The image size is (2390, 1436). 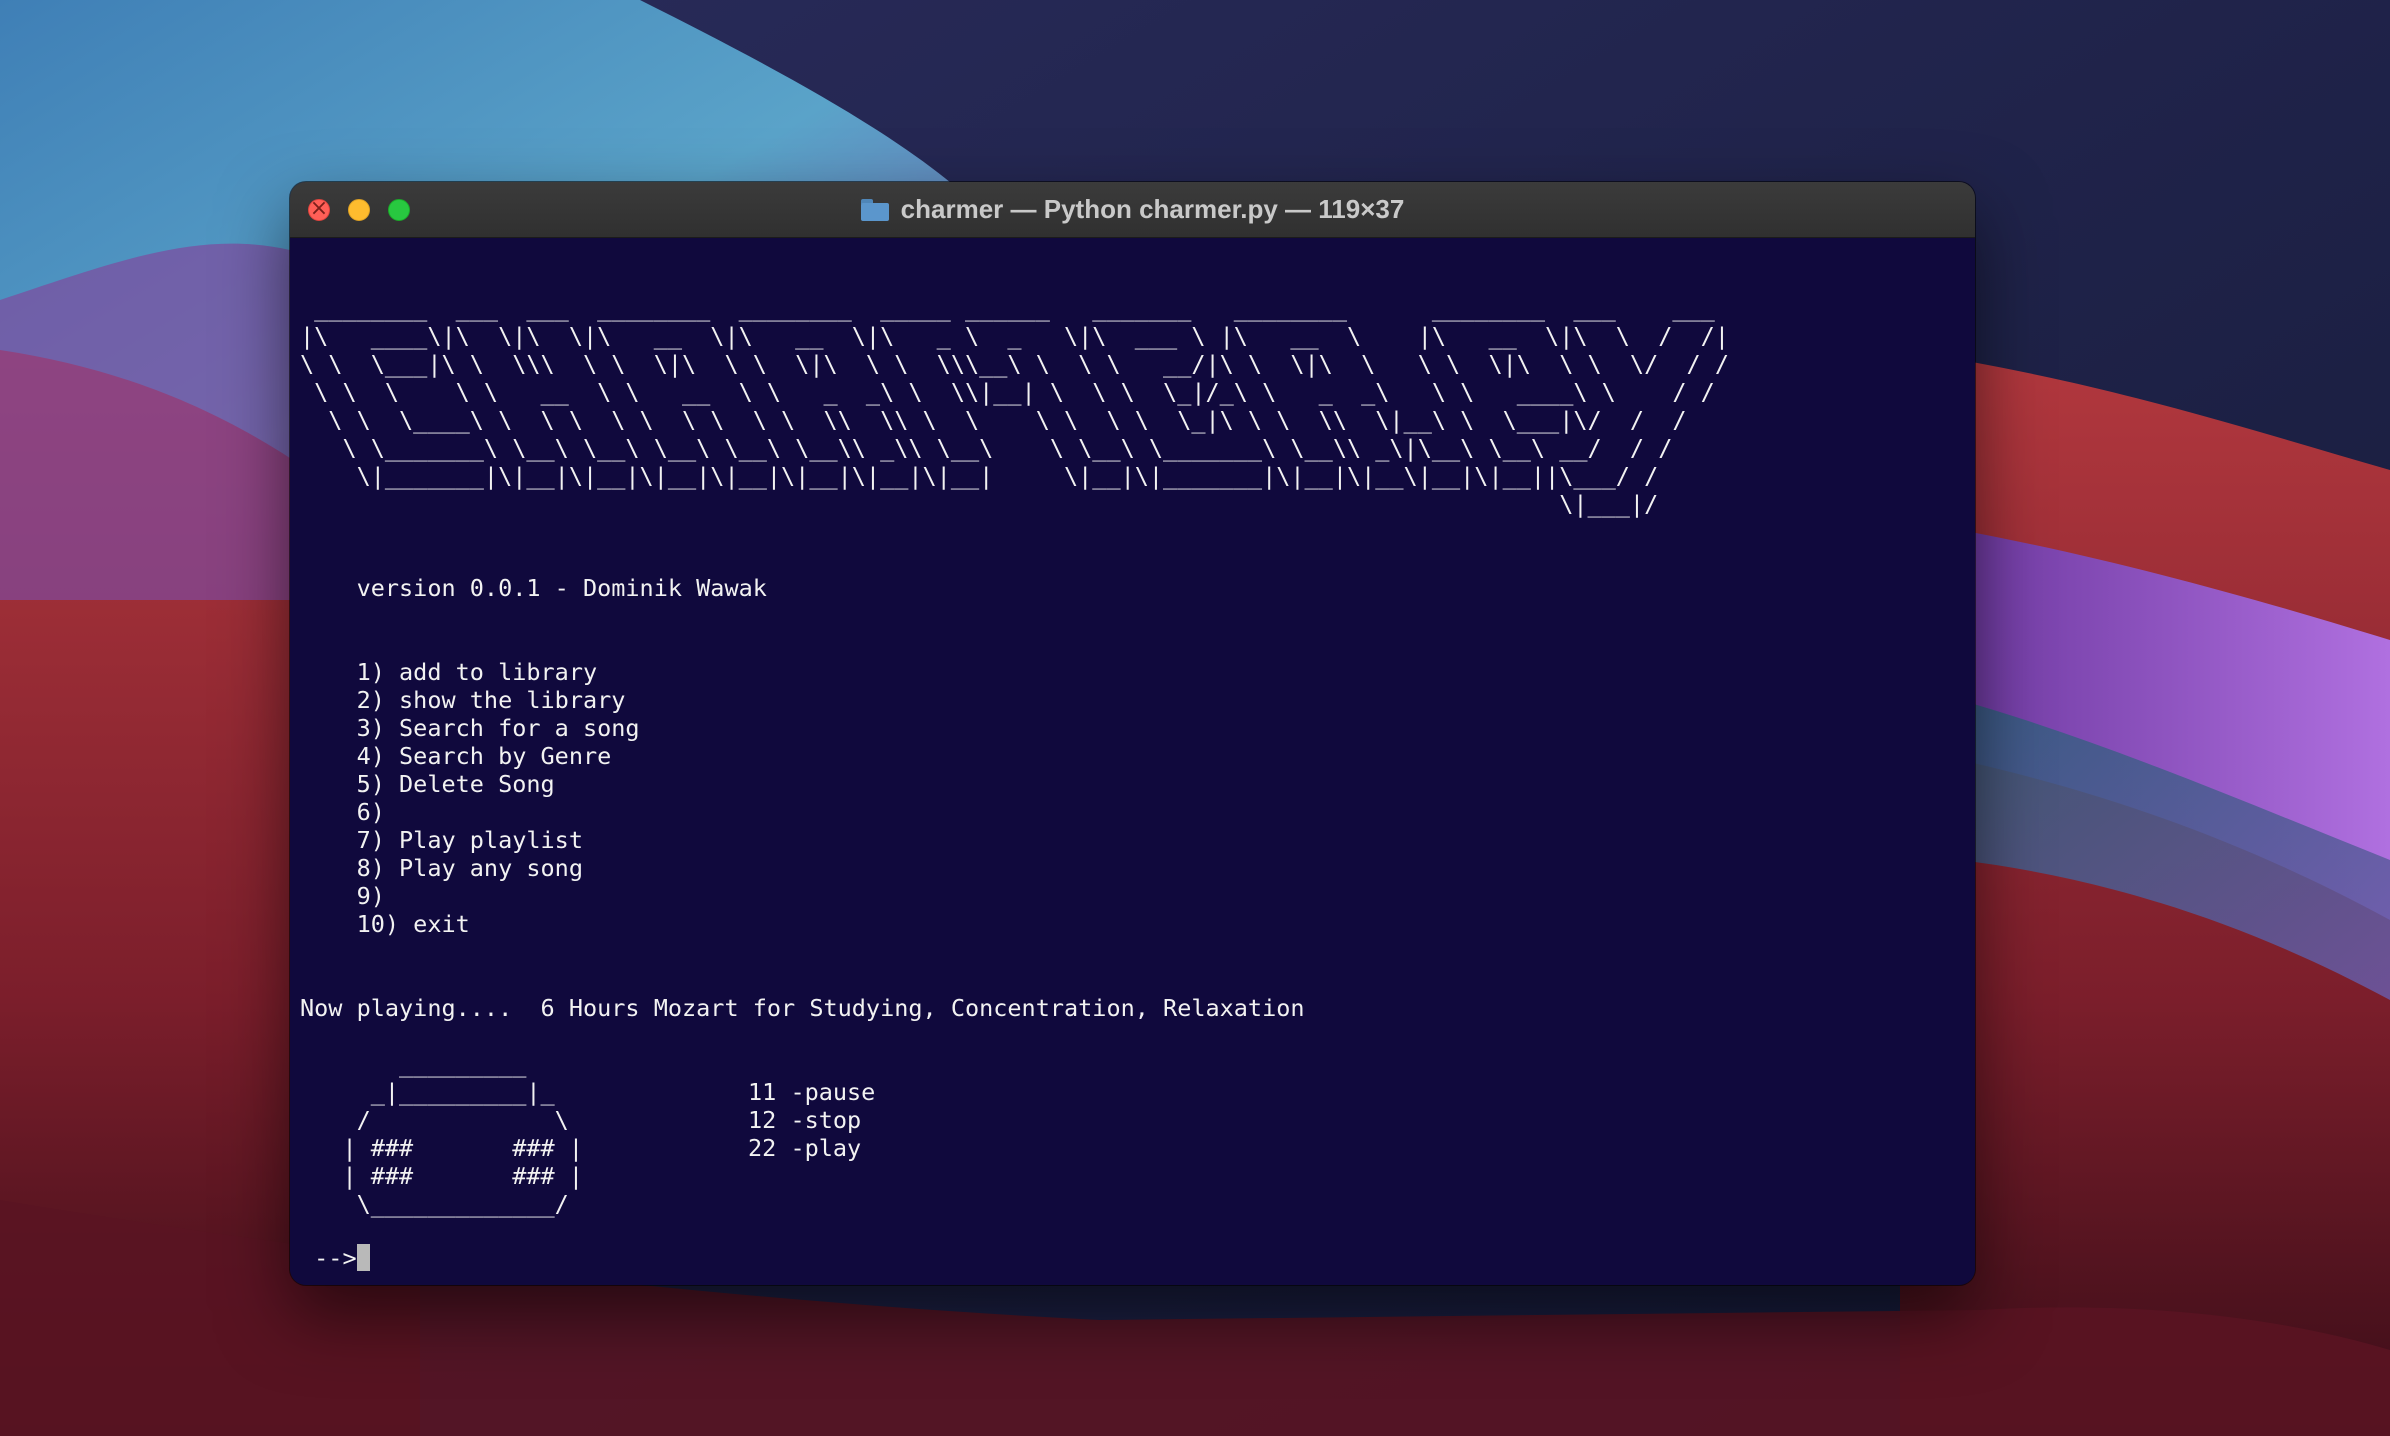 What do you see at coordinates (463, 700) in the screenshot?
I see `menu-item: 2) show the library` at bounding box center [463, 700].